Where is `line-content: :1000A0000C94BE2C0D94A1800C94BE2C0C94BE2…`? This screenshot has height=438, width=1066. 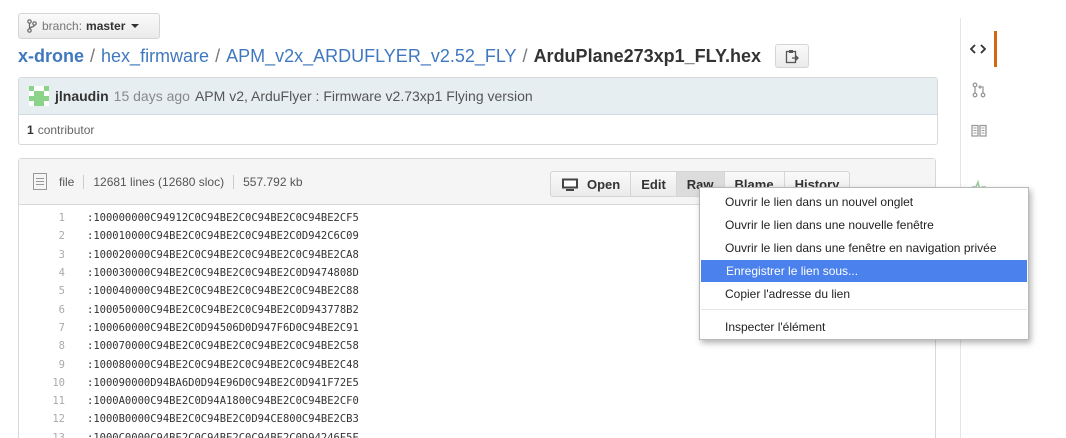 line-content: :1000A0000C94BE2C0D94A1800C94BE2C0C94BE2… is located at coordinates (223, 401).